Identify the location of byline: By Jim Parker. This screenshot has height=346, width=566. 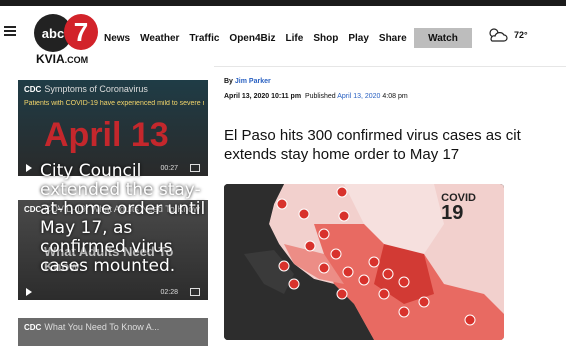
(247, 81).